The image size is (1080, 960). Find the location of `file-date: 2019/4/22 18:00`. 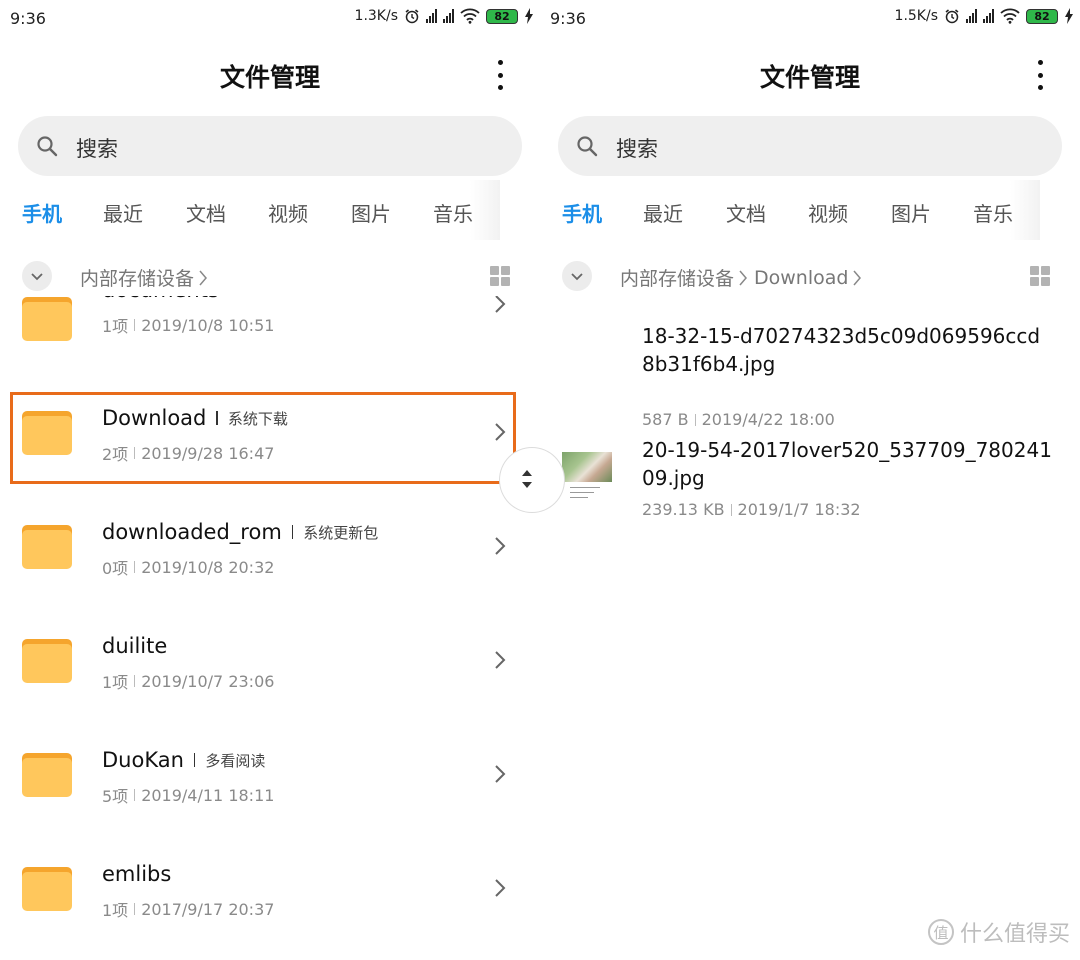

file-date: 2019/4/22 18:00 is located at coordinates (768, 419).